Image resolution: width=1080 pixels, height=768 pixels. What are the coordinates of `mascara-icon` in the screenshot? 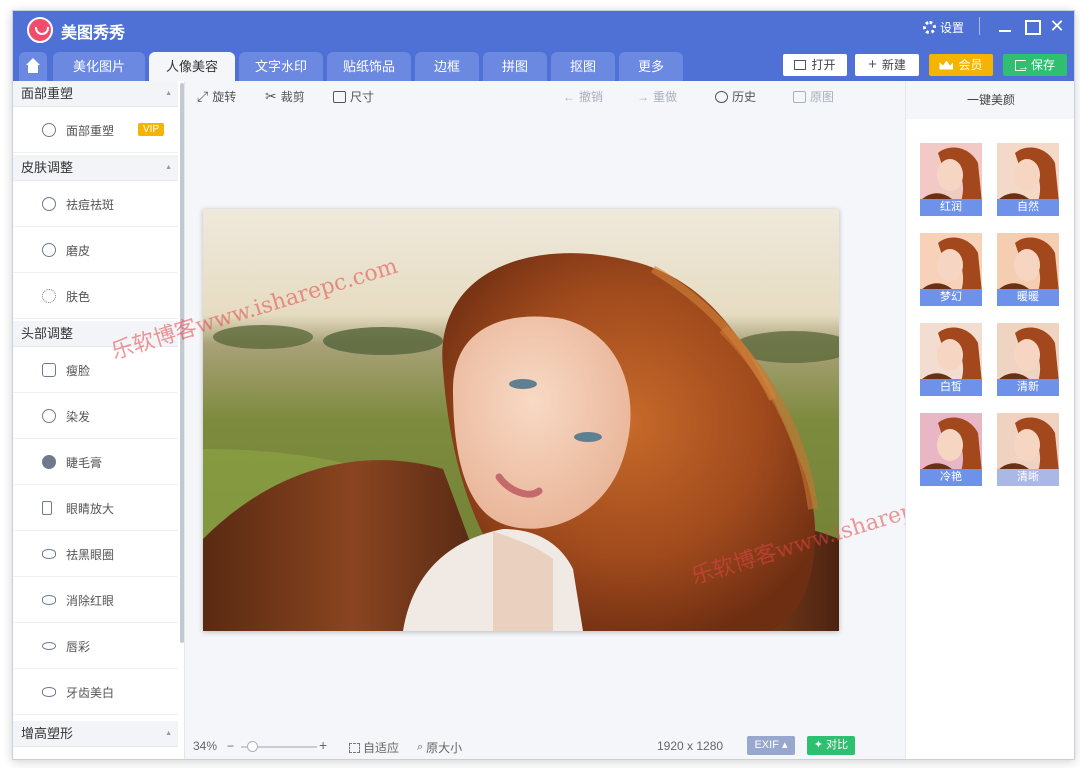 It's located at (49, 462).